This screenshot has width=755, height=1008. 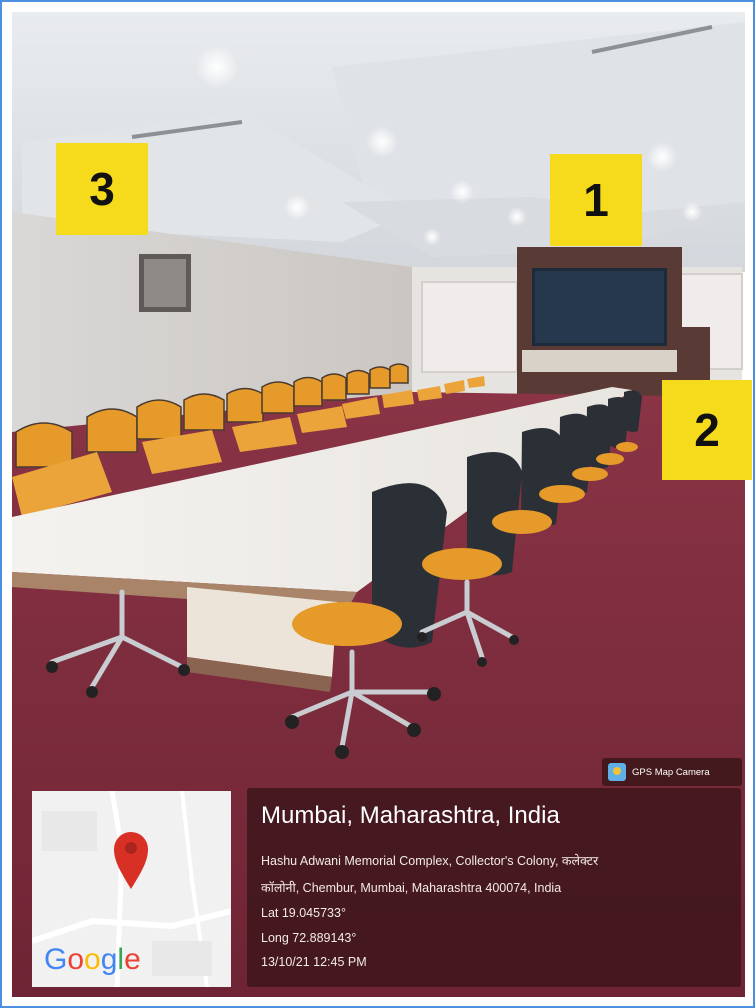 I want to click on label-1: 1, so click(x=596, y=200).